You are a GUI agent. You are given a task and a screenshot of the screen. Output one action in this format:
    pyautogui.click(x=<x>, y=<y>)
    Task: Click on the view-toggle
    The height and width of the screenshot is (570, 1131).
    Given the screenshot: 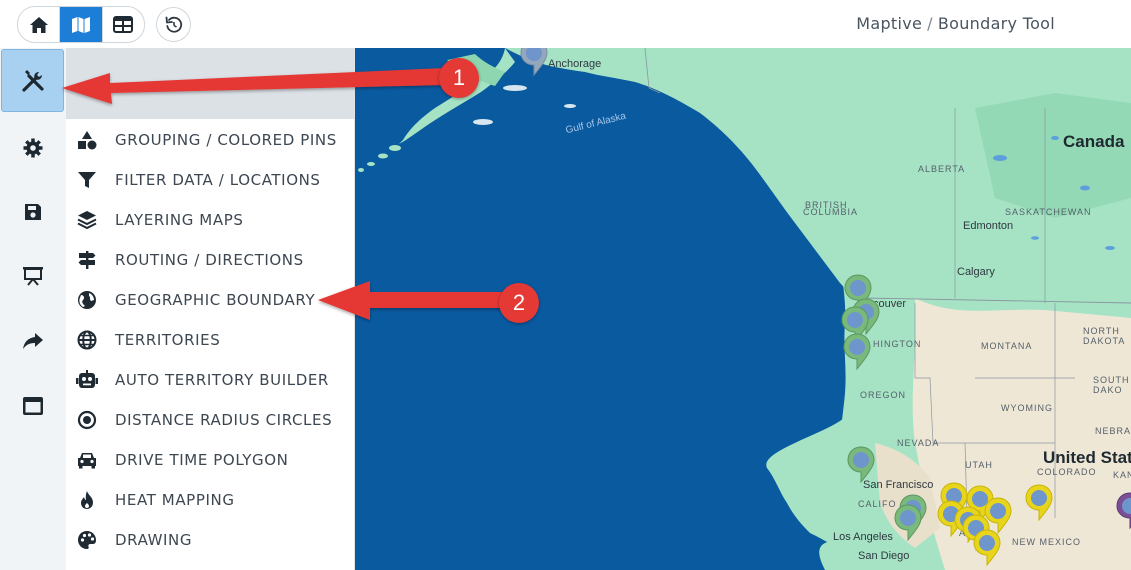 What is the action you would take?
    pyautogui.click(x=81, y=24)
    